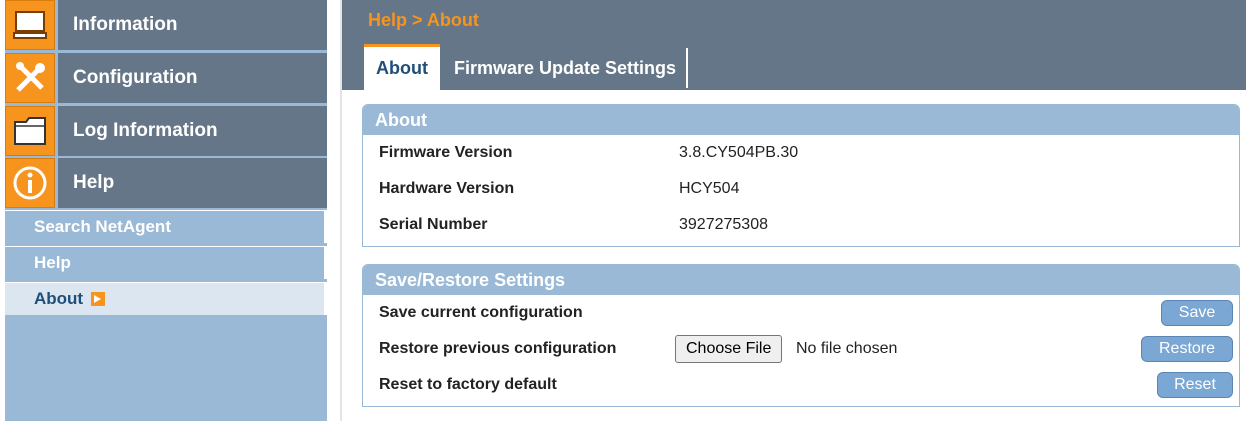  Describe the element at coordinates (30, 131) in the screenshot. I see `folder-icon` at that location.